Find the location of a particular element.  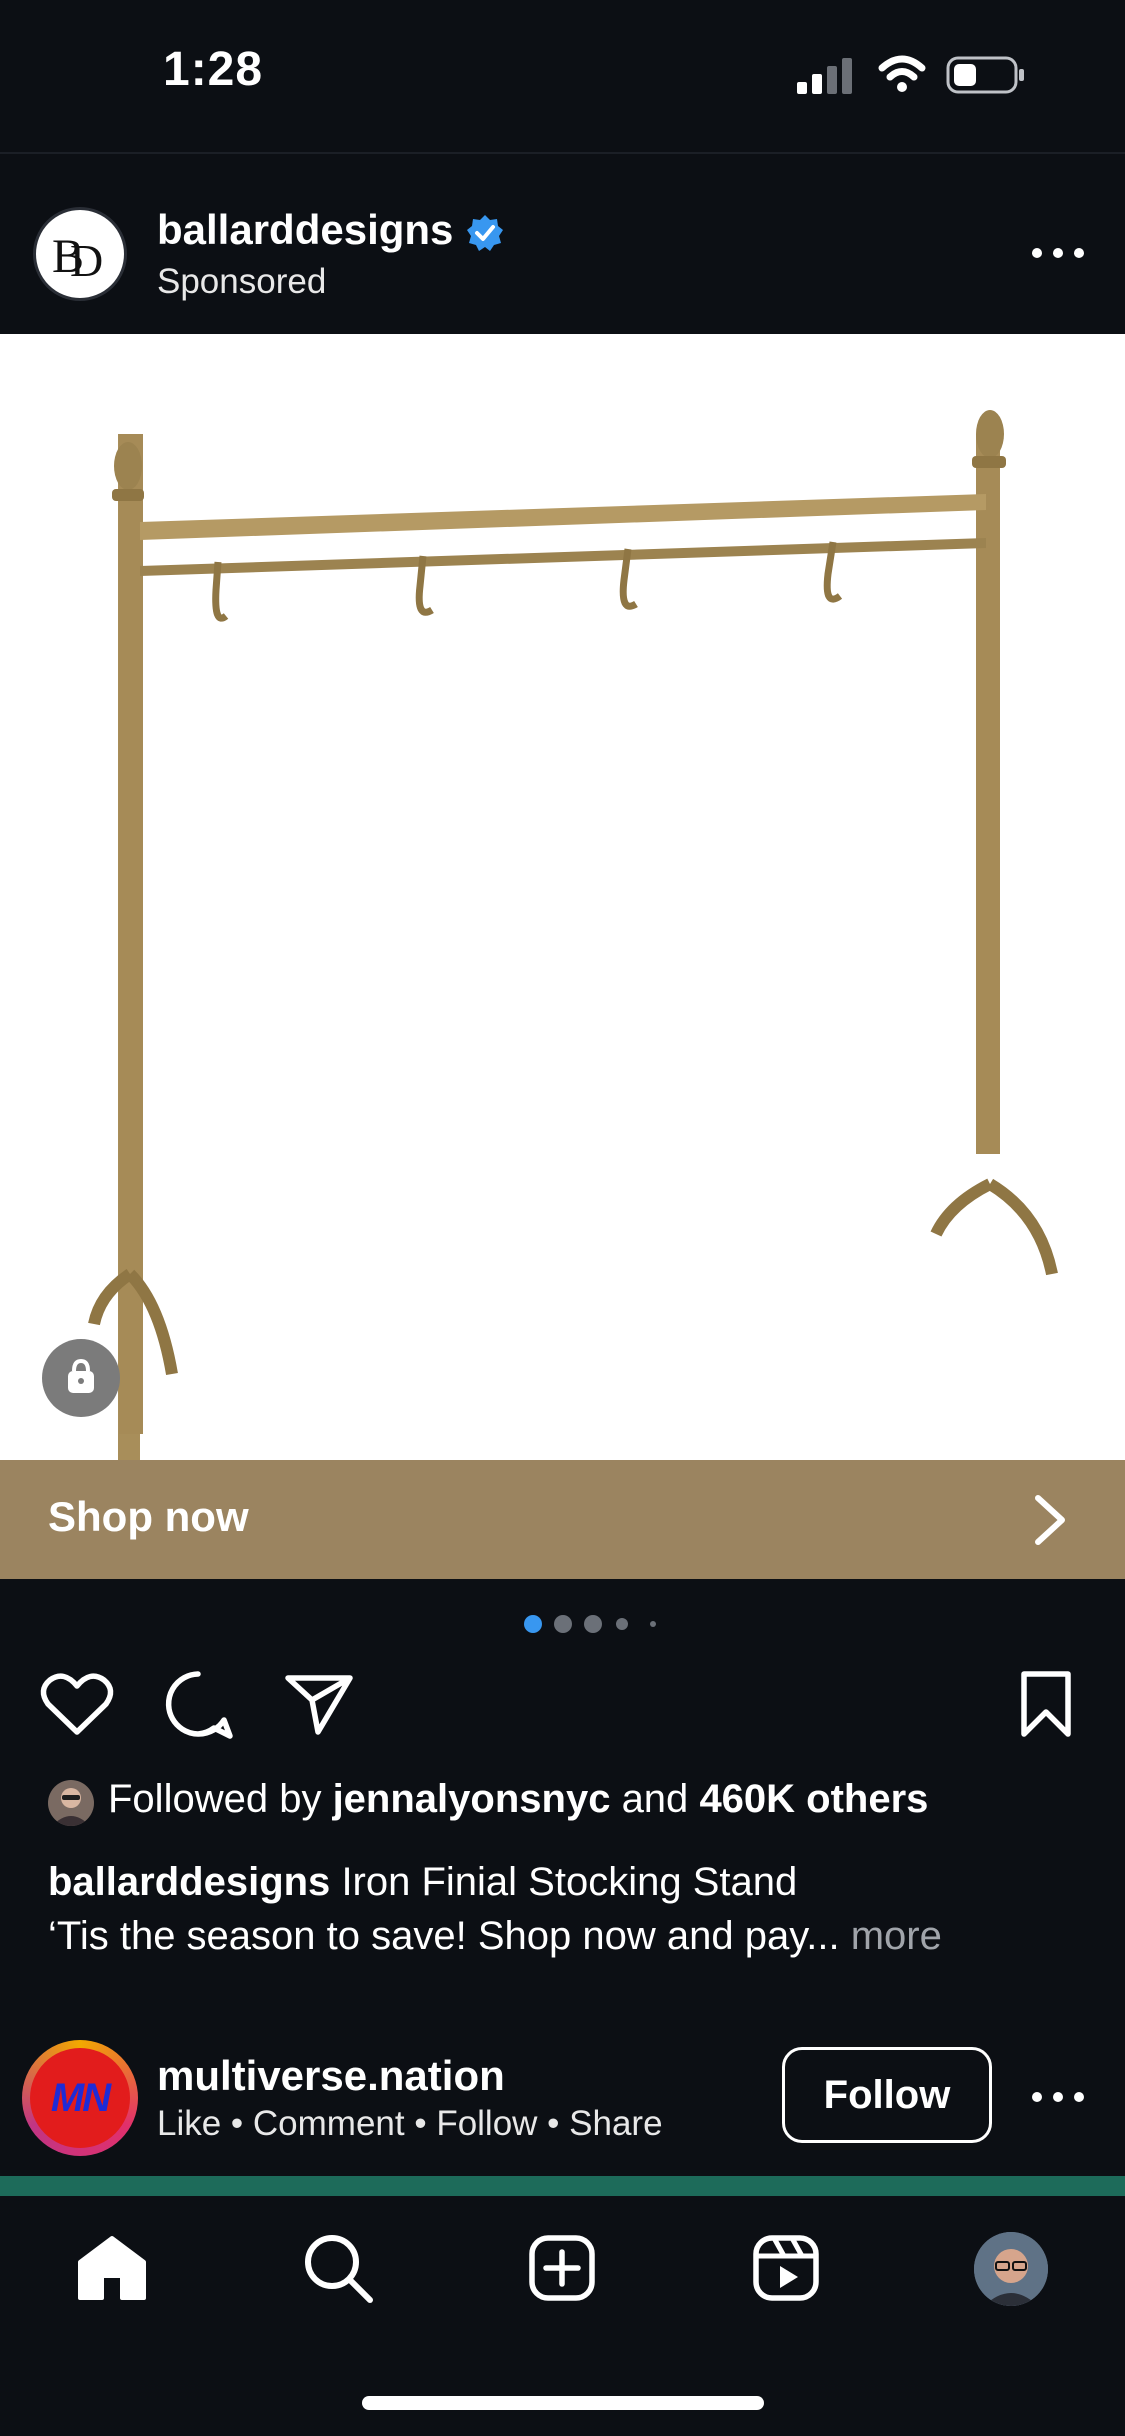

followed-by-others: 460K others is located at coordinates (813, 1799).